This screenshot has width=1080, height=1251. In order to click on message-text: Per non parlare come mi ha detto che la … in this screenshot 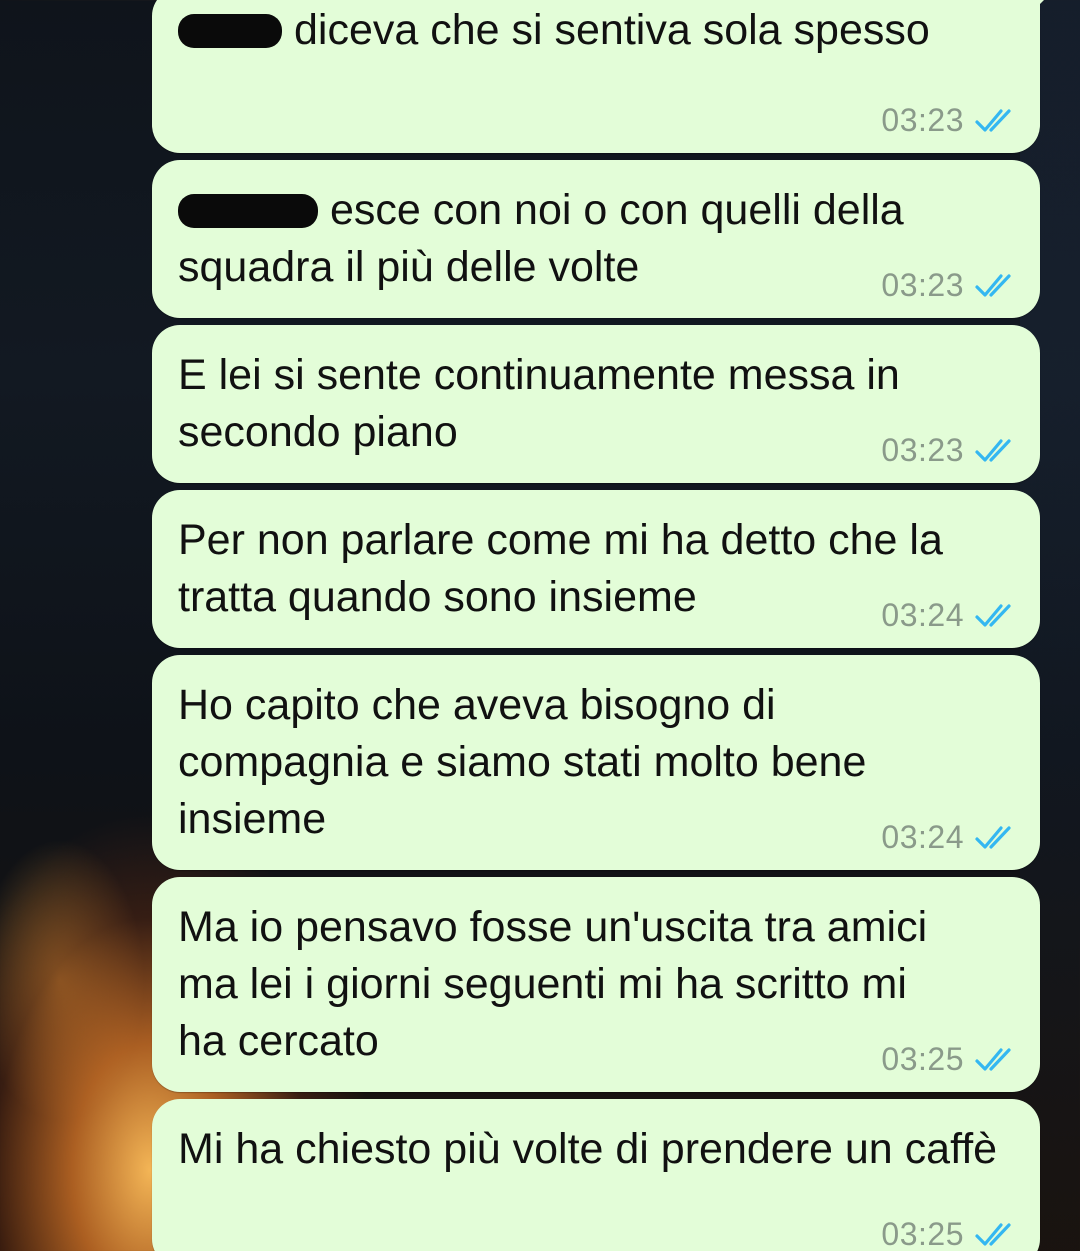, I will do `click(560, 568)`.